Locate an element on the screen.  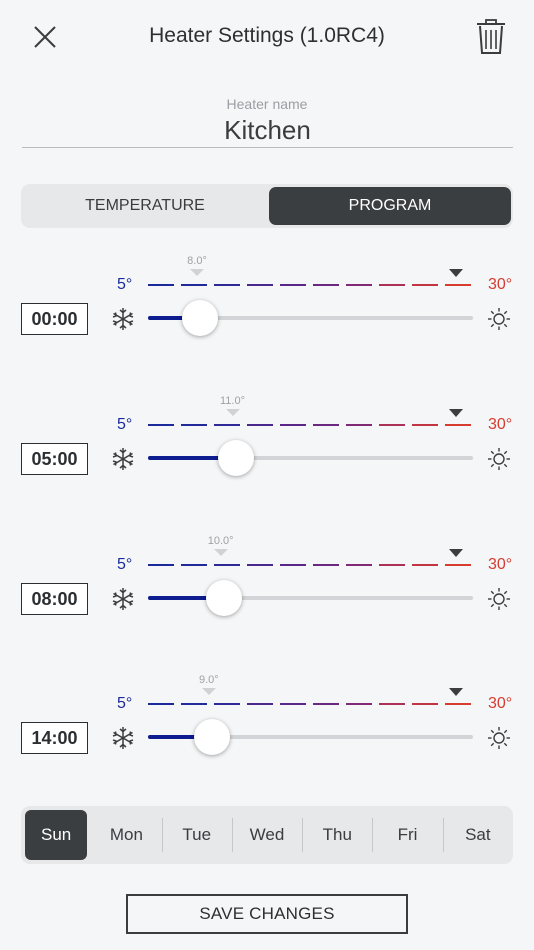
heater-name-input is located at coordinates (267, 131).